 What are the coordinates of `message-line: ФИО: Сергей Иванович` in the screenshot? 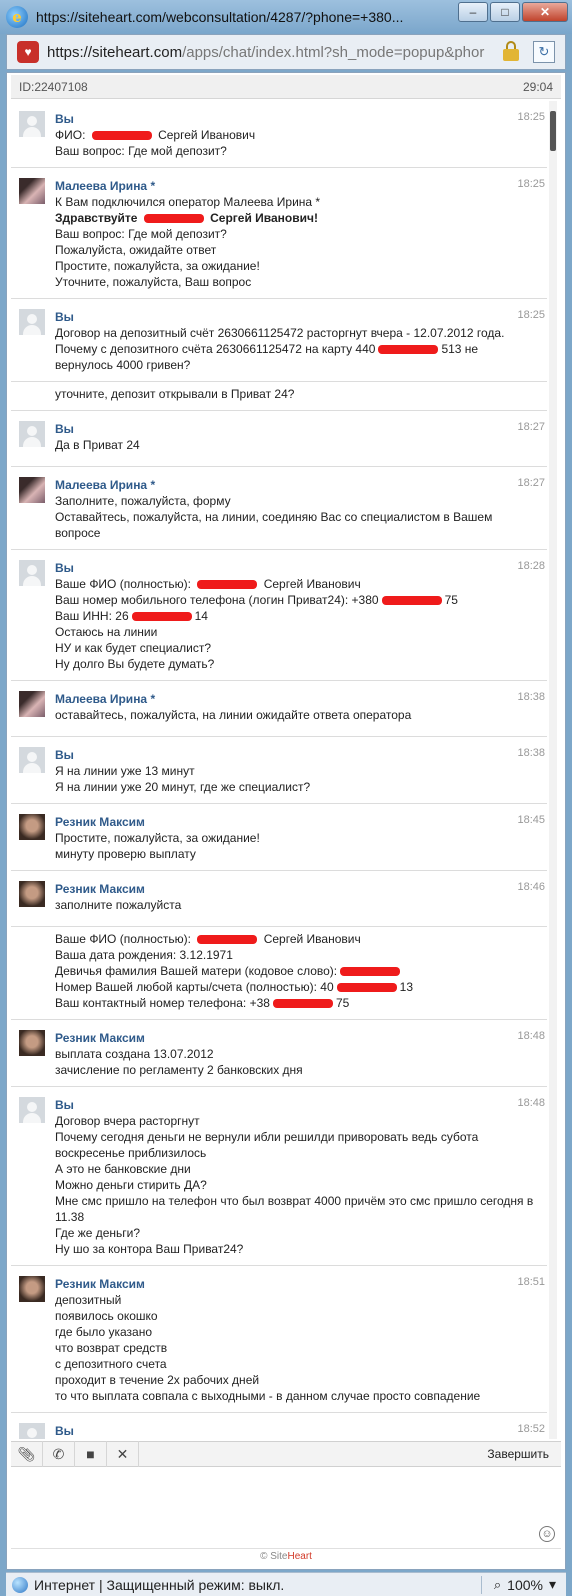 It's located at (297, 135).